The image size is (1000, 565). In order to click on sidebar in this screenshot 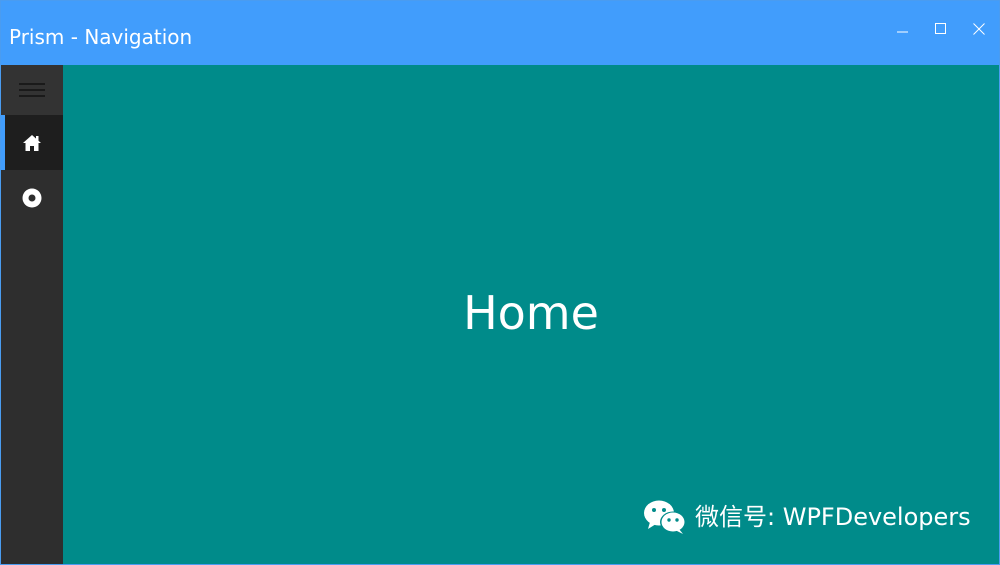, I will do `click(32, 314)`.